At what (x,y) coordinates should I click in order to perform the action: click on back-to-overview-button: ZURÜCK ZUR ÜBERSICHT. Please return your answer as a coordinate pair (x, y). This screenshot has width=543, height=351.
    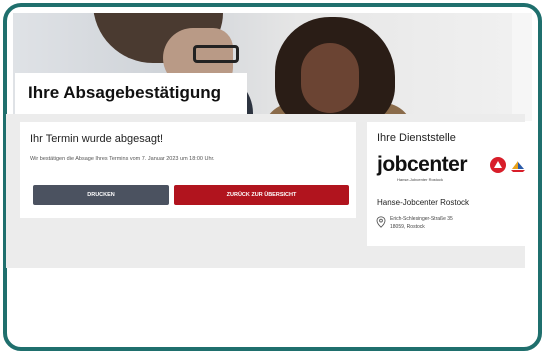
    Looking at the image, I should click on (261, 195).